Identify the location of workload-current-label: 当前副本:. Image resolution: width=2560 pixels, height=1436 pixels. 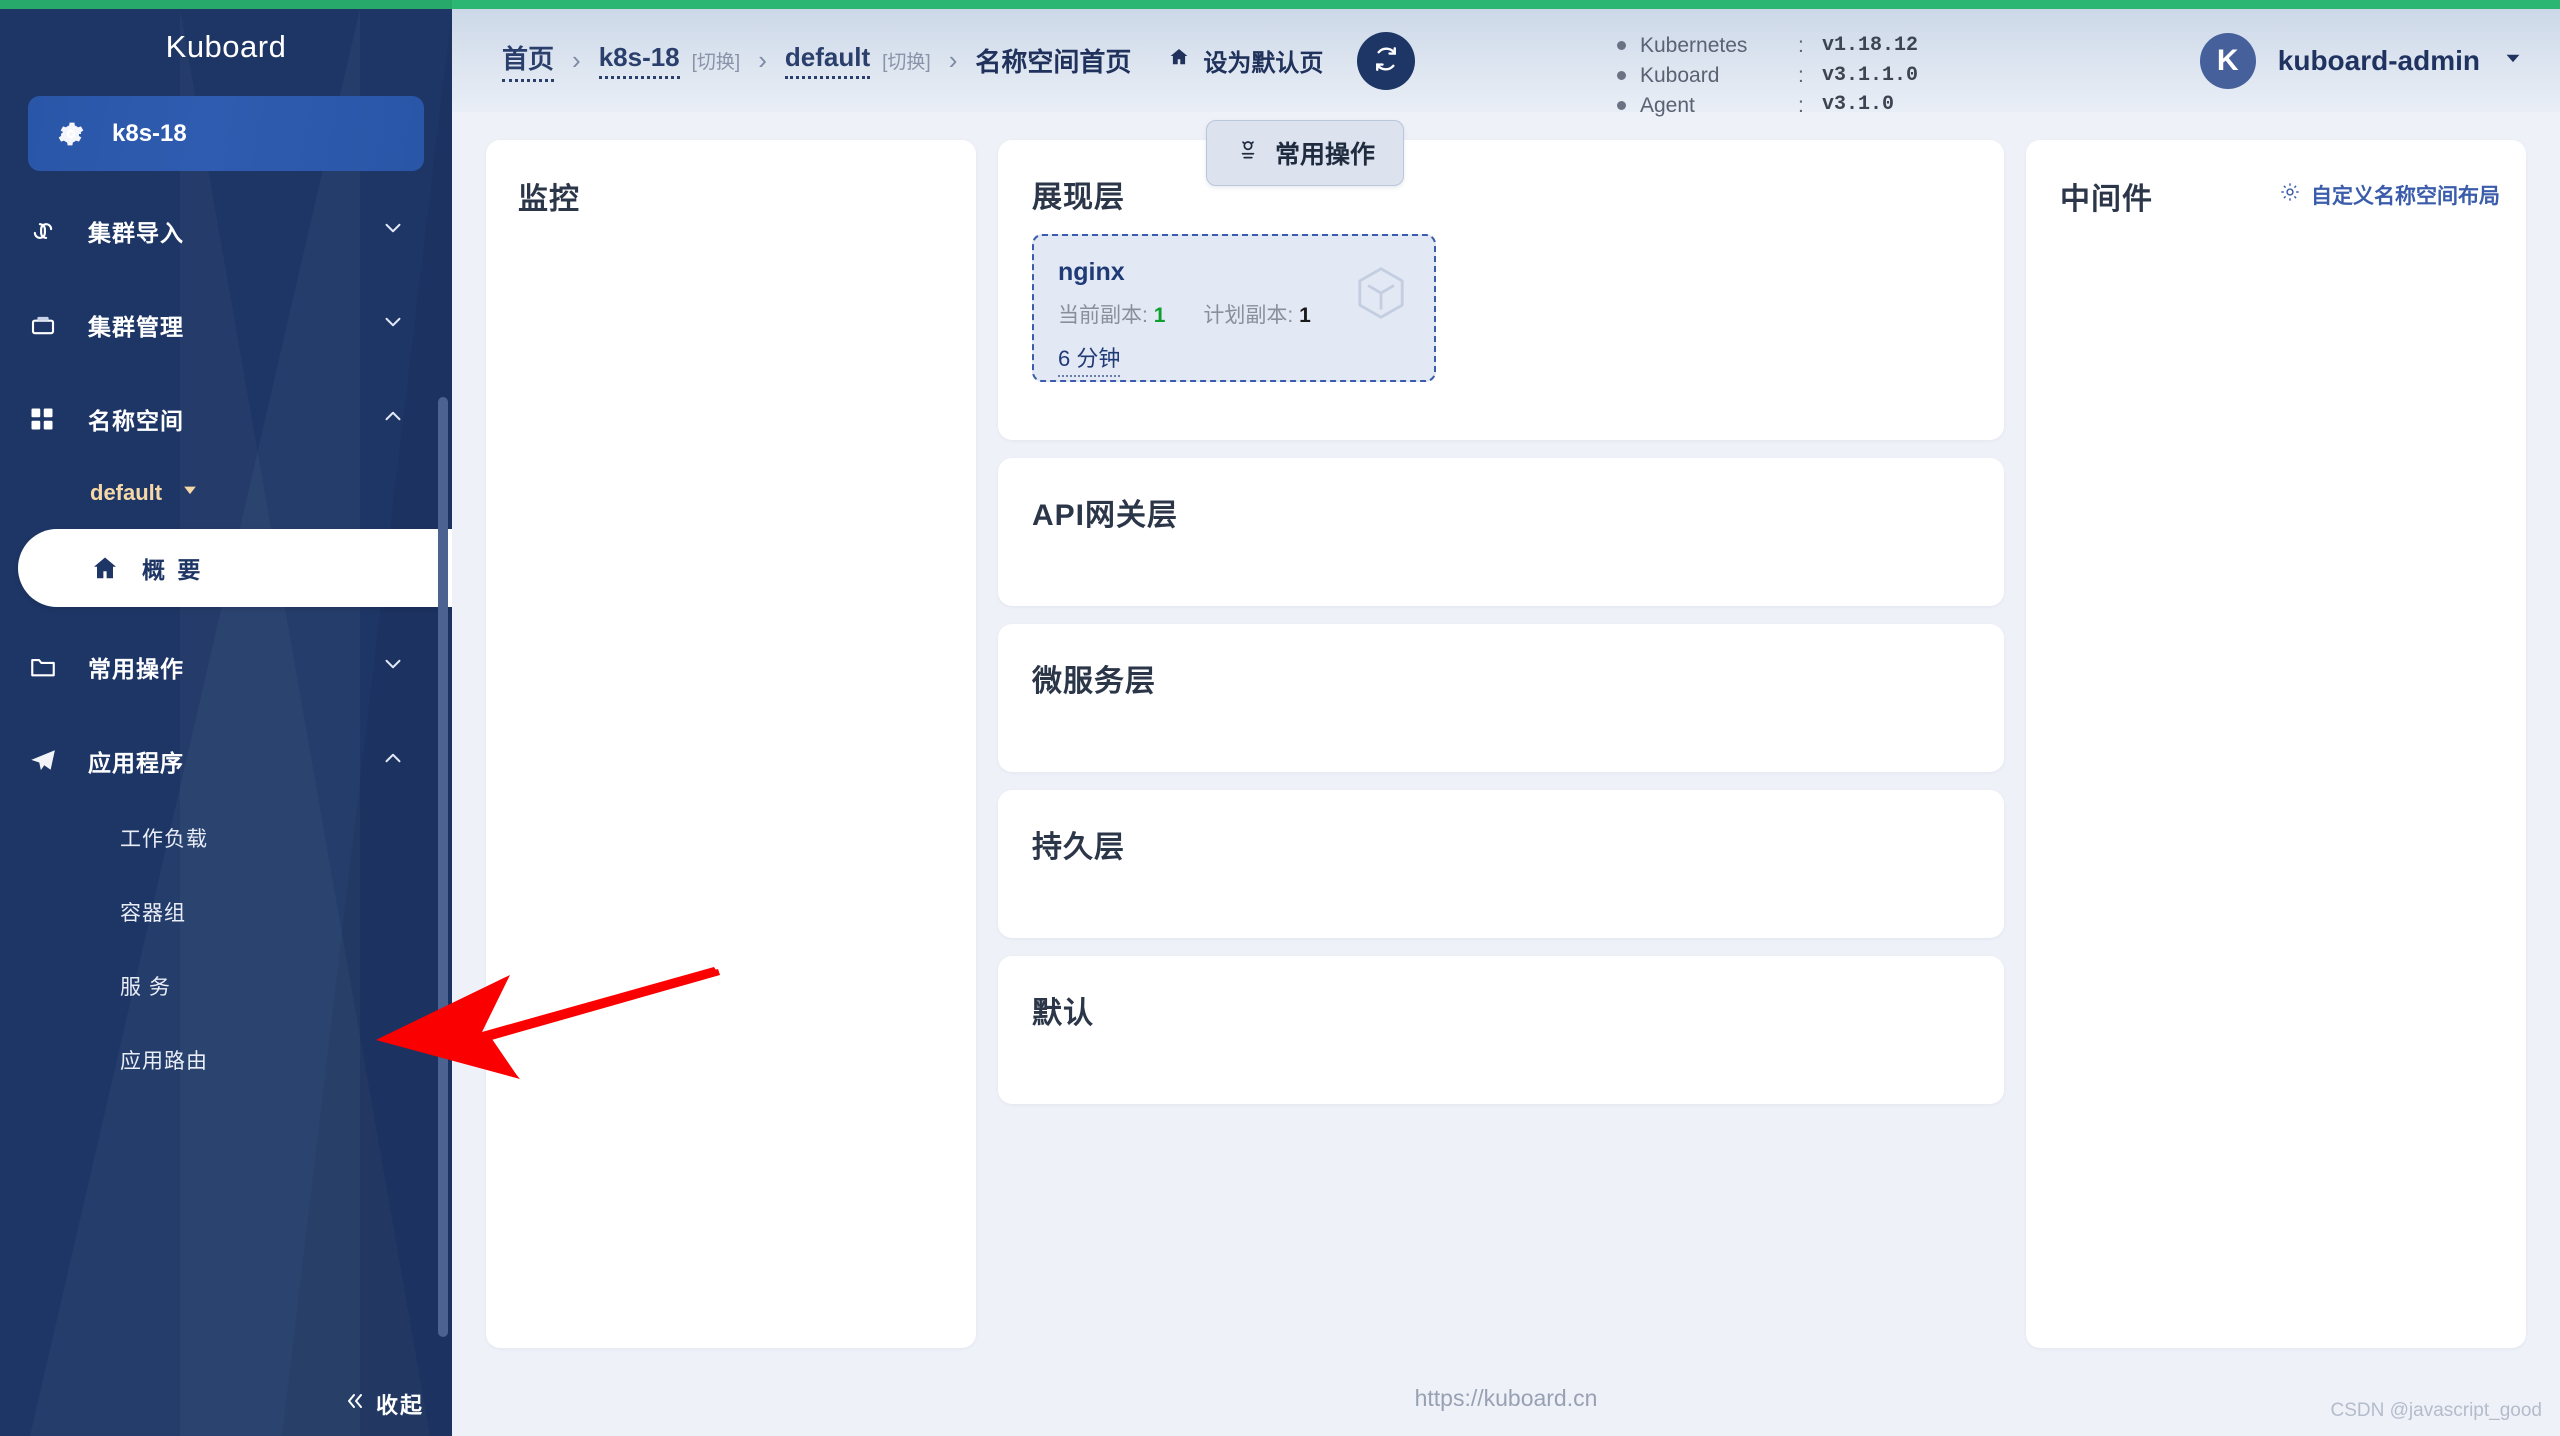
(1103, 315).